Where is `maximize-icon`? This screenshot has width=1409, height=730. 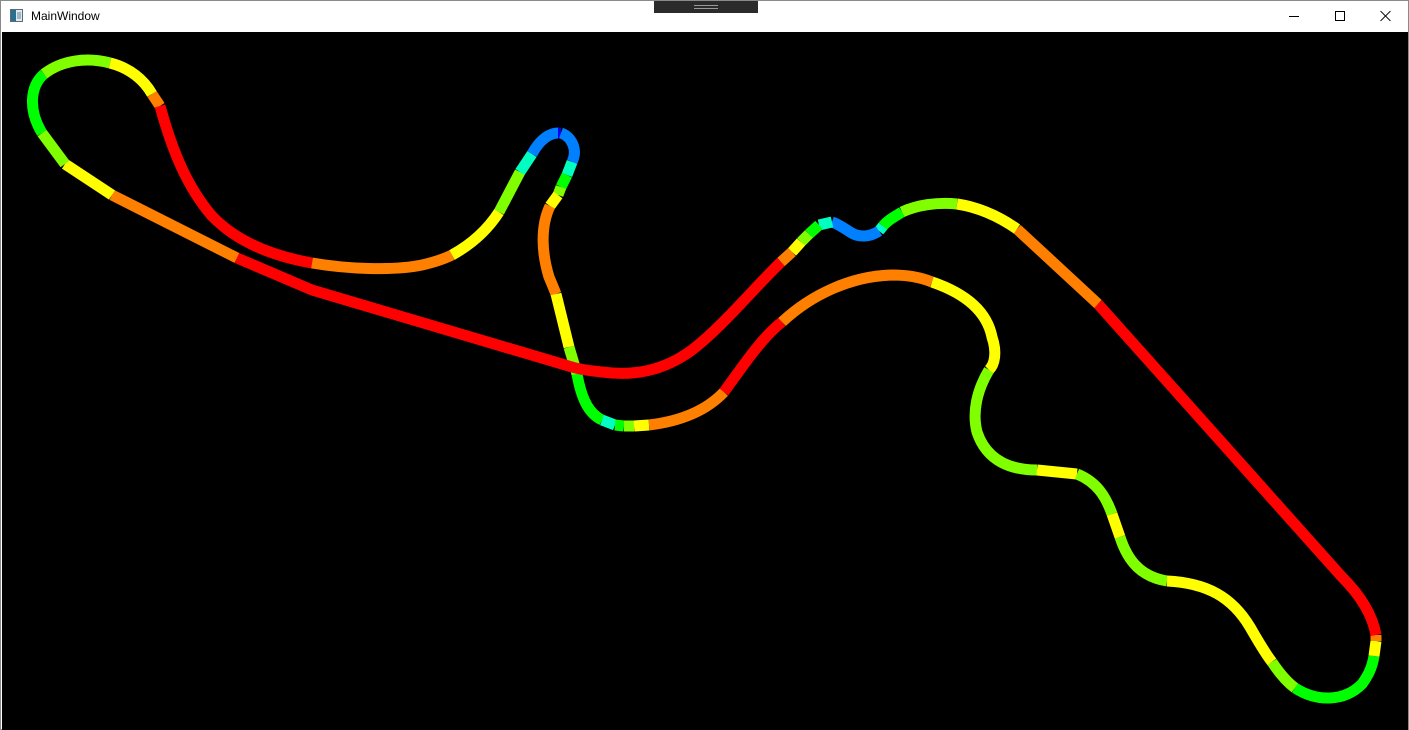
maximize-icon is located at coordinates (1340, 16).